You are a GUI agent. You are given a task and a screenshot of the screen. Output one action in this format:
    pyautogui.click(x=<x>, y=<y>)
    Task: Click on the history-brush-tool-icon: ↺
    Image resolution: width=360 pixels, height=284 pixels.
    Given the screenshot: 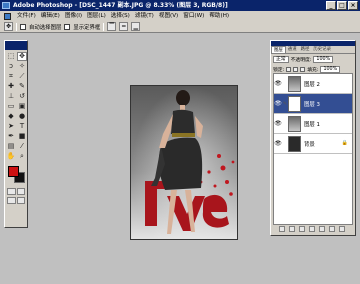 What is the action you would take?
    pyautogui.click(x=22, y=96)
    